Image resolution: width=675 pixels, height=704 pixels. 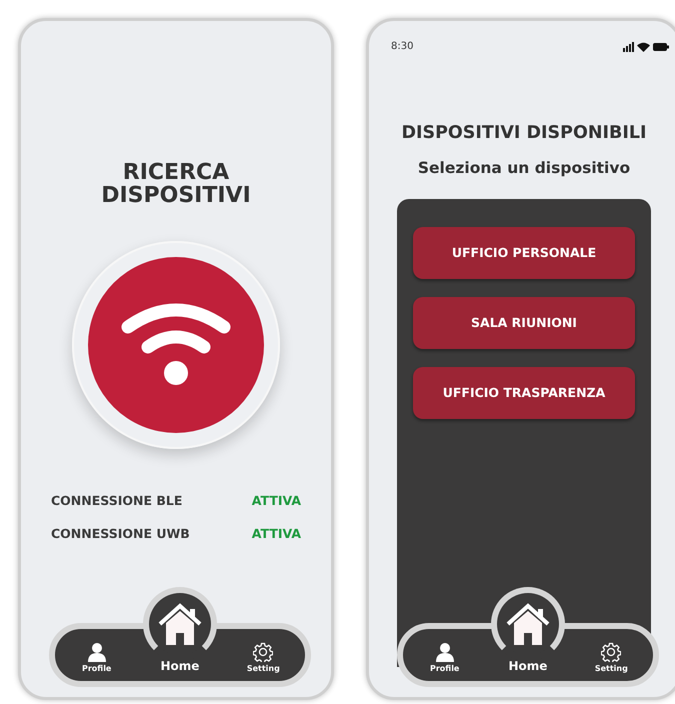 What do you see at coordinates (176, 184) in the screenshot?
I see `screen-title: RICERCA DISPOSITIVI` at bounding box center [176, 184].